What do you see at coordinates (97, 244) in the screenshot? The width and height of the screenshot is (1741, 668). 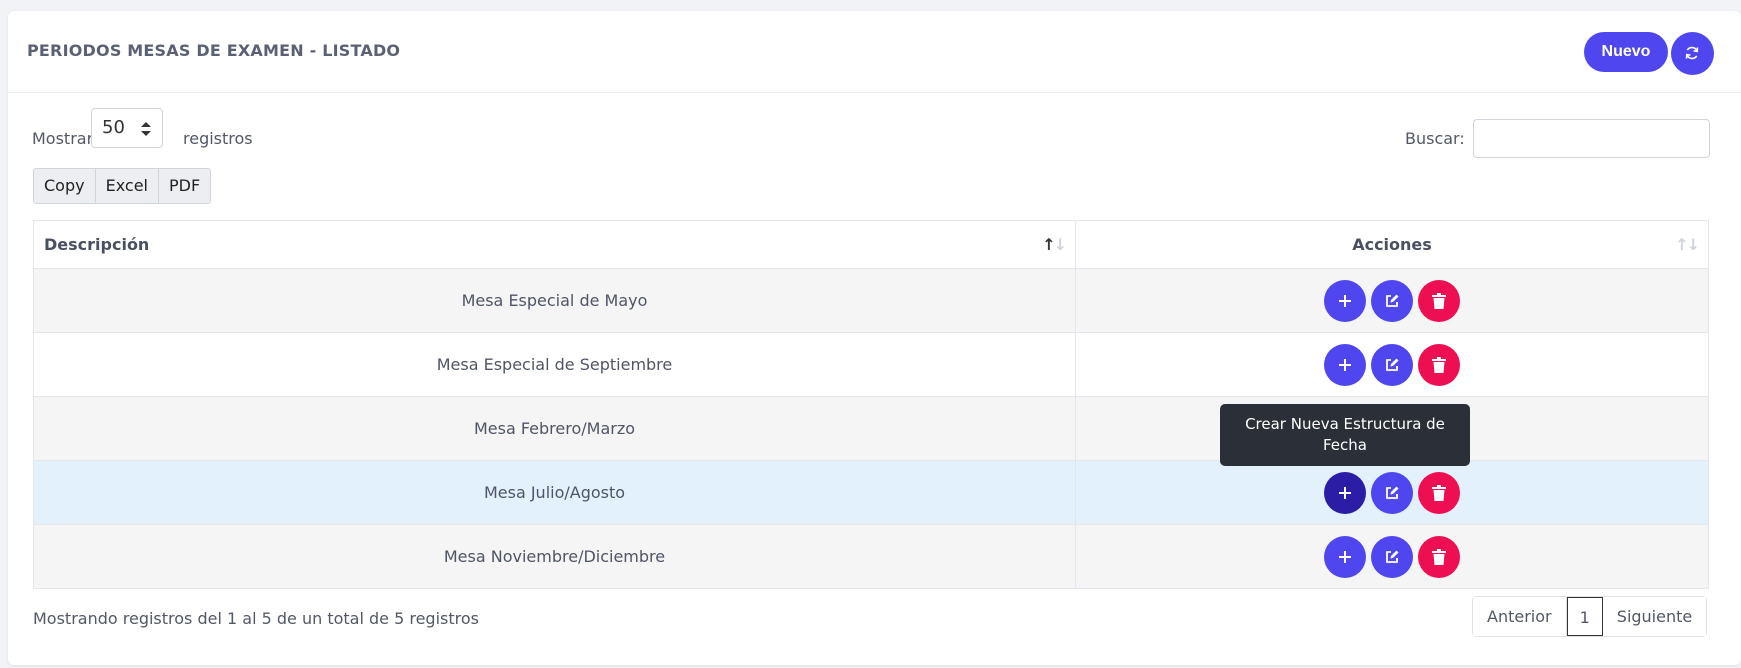 I see `column-label-descripcion: Descripción` at bounding box center [97, 244].